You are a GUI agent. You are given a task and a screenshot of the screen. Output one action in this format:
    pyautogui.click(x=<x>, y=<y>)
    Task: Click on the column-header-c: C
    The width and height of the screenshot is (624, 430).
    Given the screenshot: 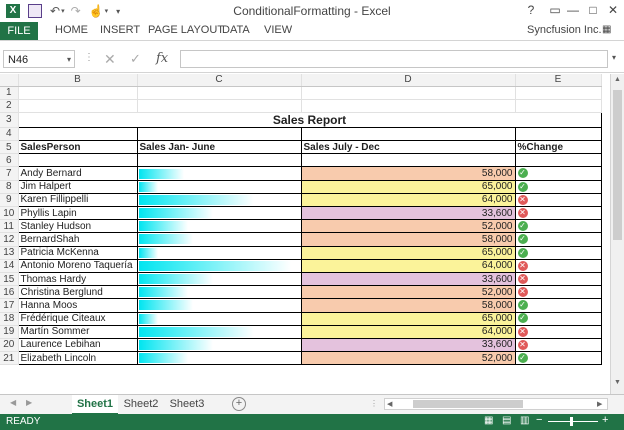 What is the action you would take?
    pyautogui.click(x=219, y=80)
    